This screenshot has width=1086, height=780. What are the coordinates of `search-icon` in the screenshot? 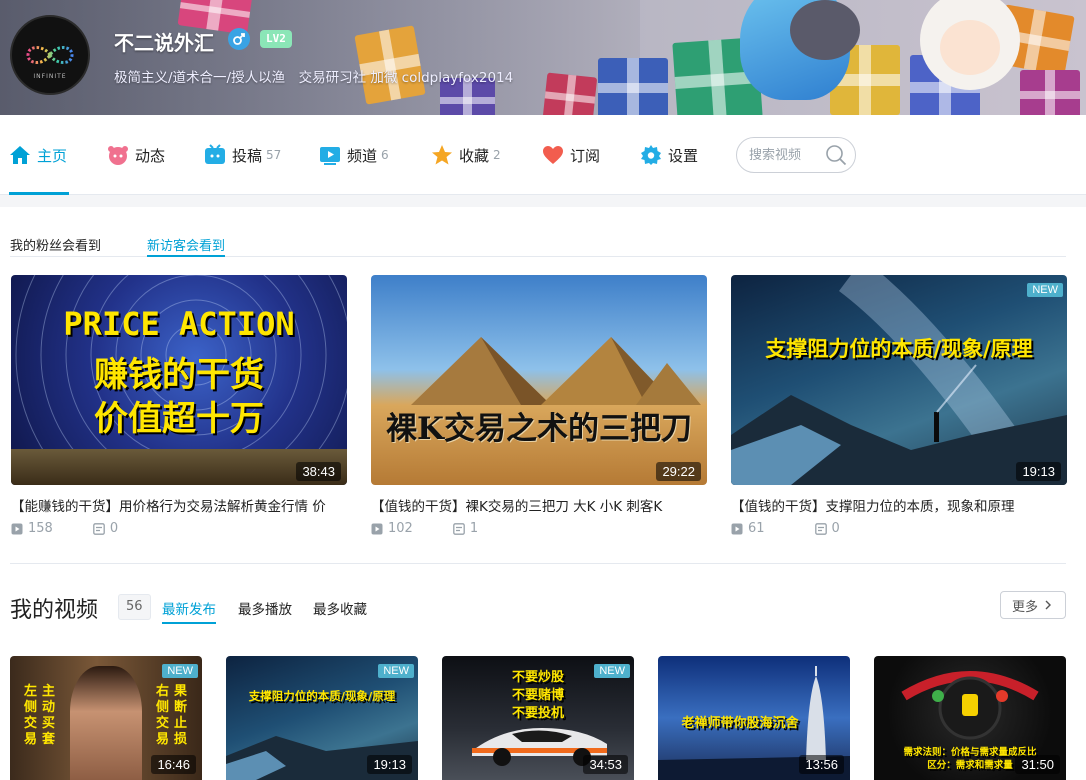 It's located at (836, 157).